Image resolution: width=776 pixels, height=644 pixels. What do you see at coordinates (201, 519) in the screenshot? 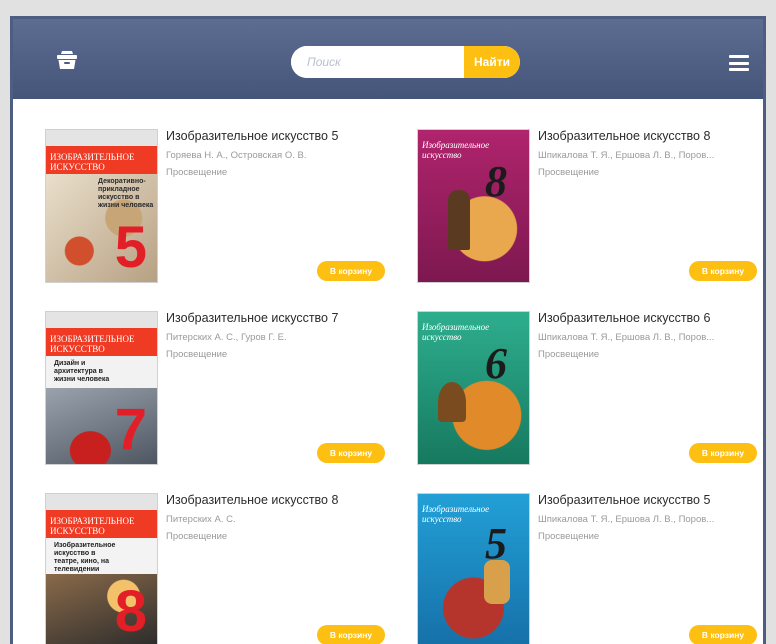
I see `book-authors: Питерских А. С.` at bounding box center [201, 519].